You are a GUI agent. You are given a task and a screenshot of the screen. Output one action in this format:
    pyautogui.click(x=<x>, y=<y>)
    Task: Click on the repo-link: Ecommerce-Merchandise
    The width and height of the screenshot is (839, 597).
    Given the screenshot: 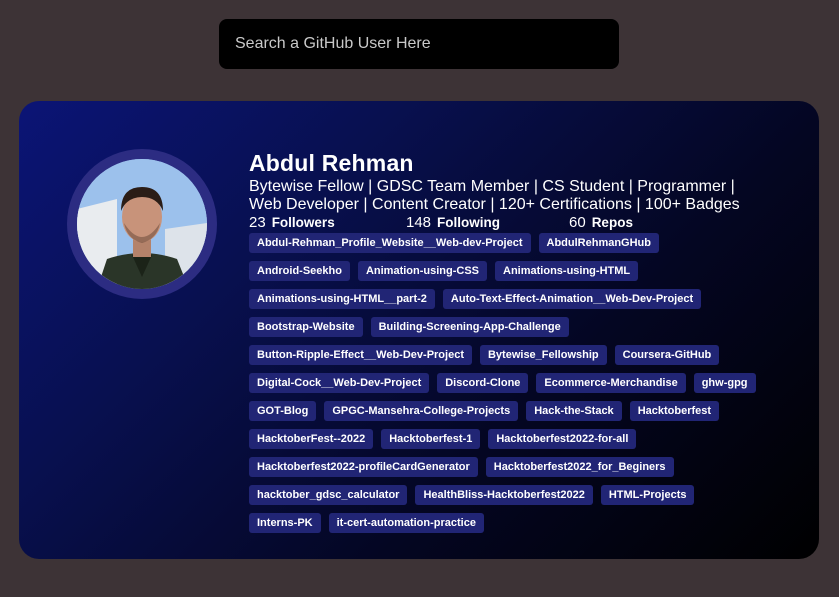 What is the action you would take?
    pyautogui.click(x=611, y=383)
    